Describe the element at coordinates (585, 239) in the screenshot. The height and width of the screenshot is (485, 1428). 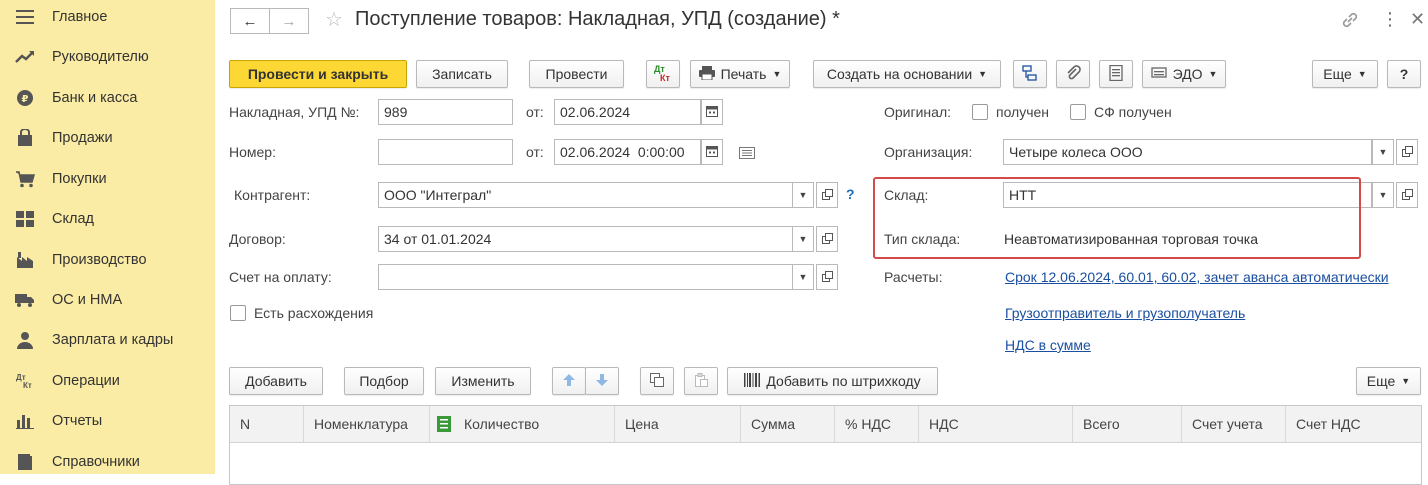
I see `contract-field: 34 от 01.01.2024` at that location.